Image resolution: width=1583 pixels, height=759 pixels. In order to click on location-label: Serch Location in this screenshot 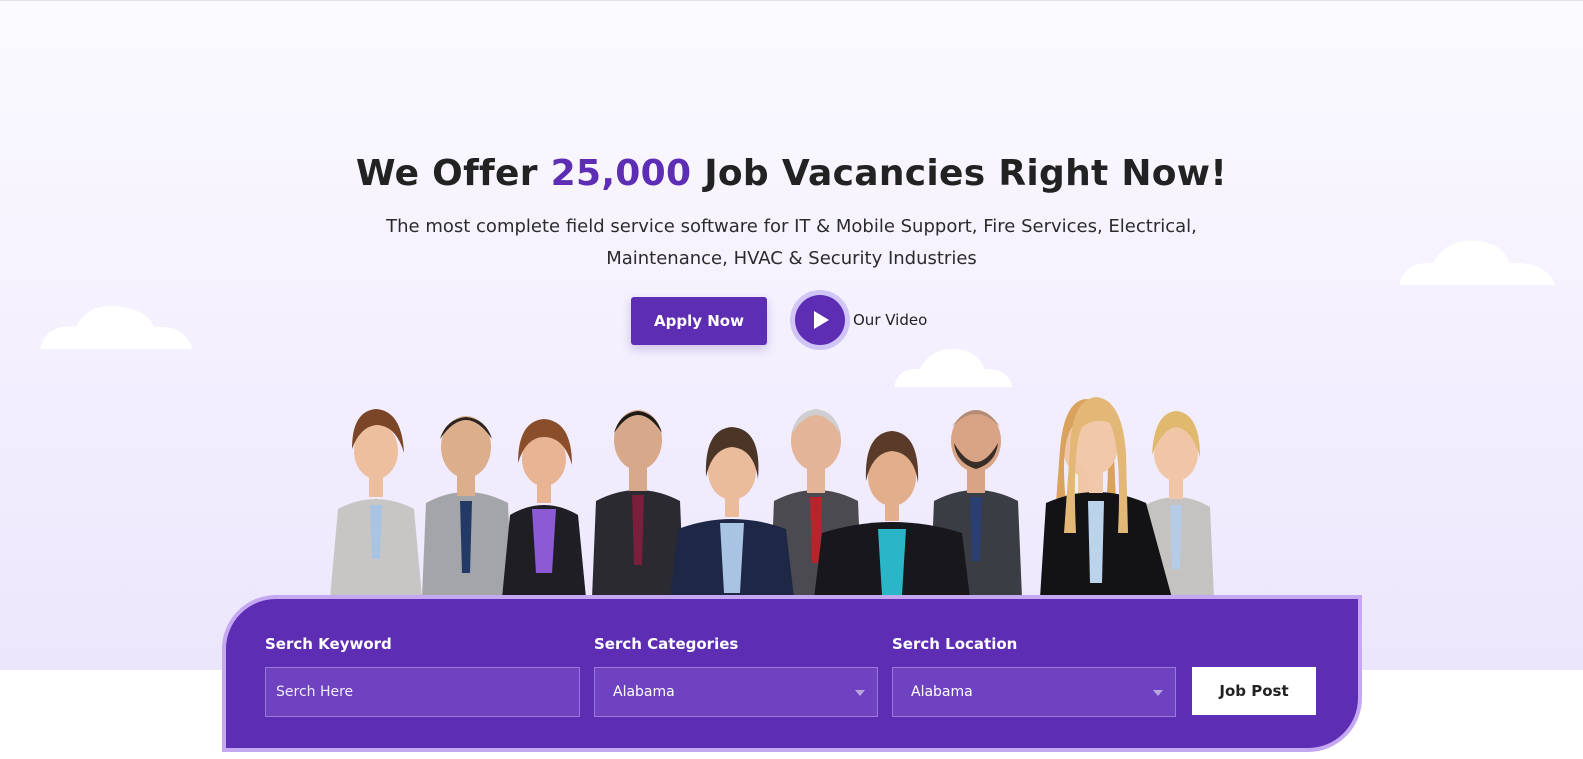, I will do `click(955, 644)`.